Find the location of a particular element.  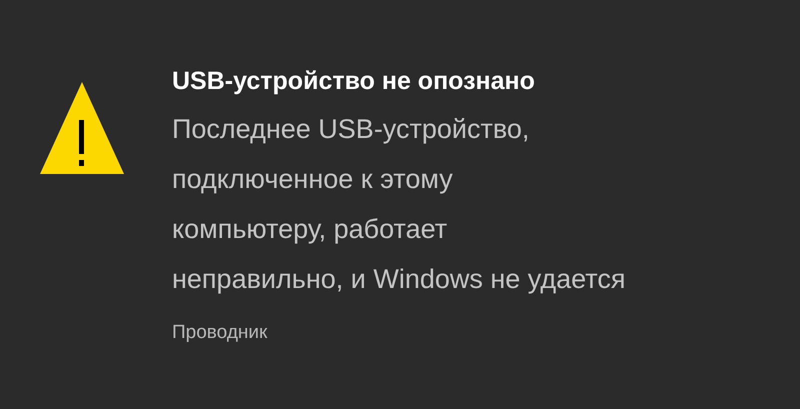

warning-icon is located at coordinates (82, 128).